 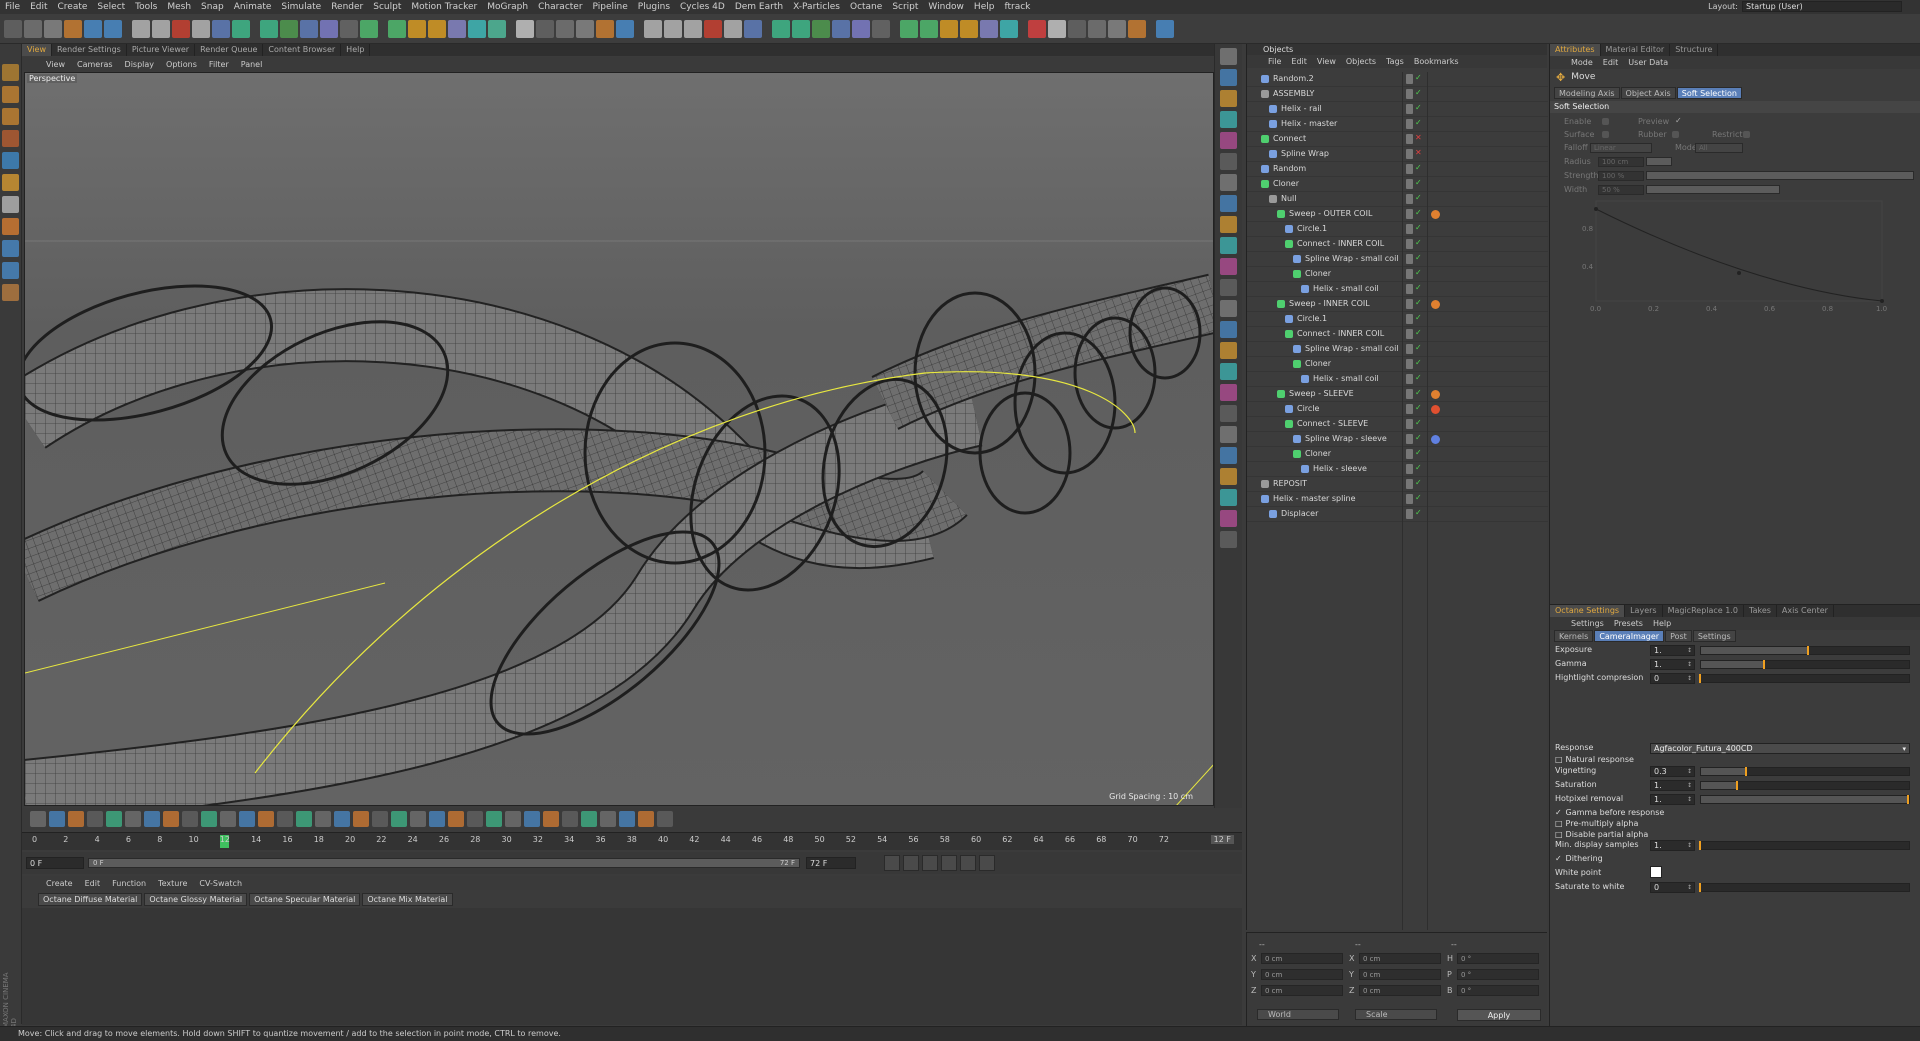 I want to click on exposure-slider, so click(x=1805, y=650).